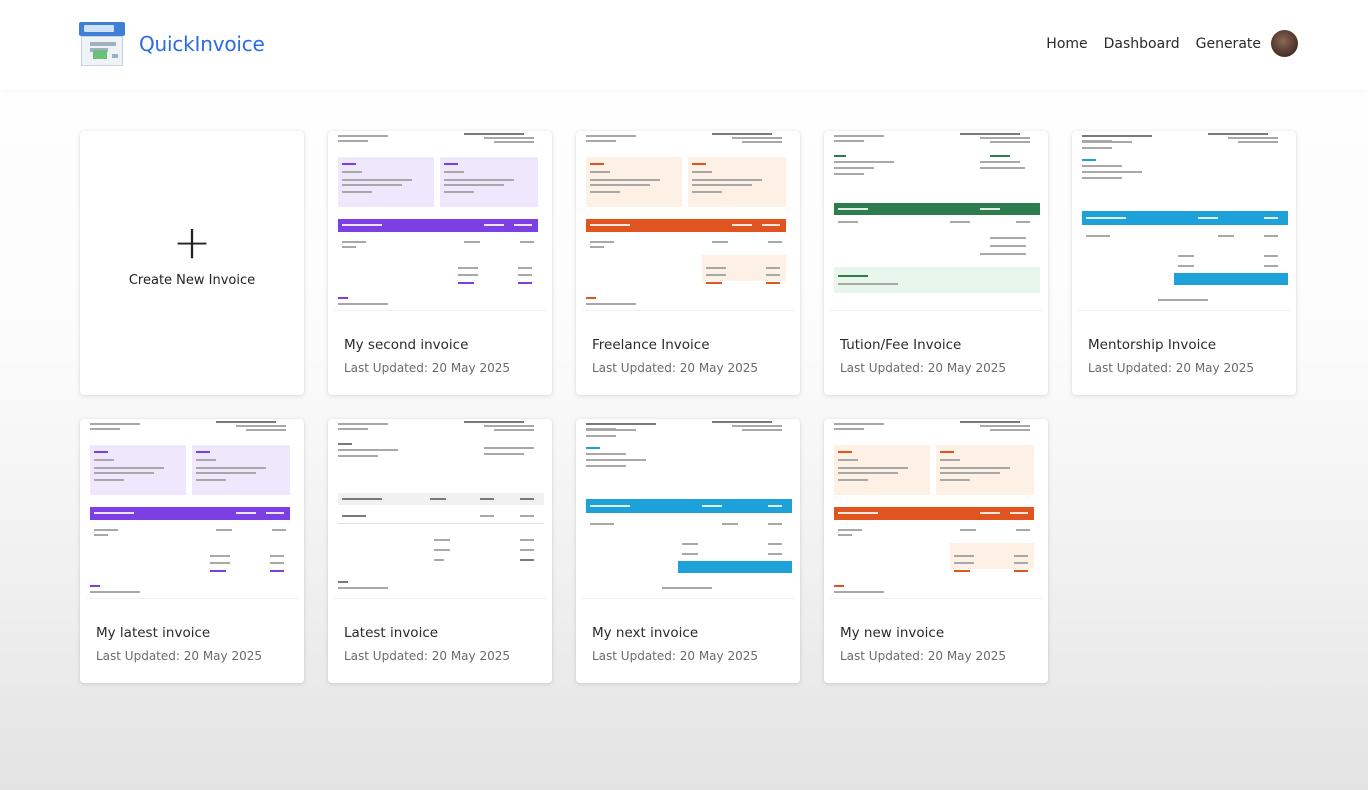  What do you see at coordinates (1284, 43) in the screenshot?
I see `user-avatar` at bounding box center [1284, 43].